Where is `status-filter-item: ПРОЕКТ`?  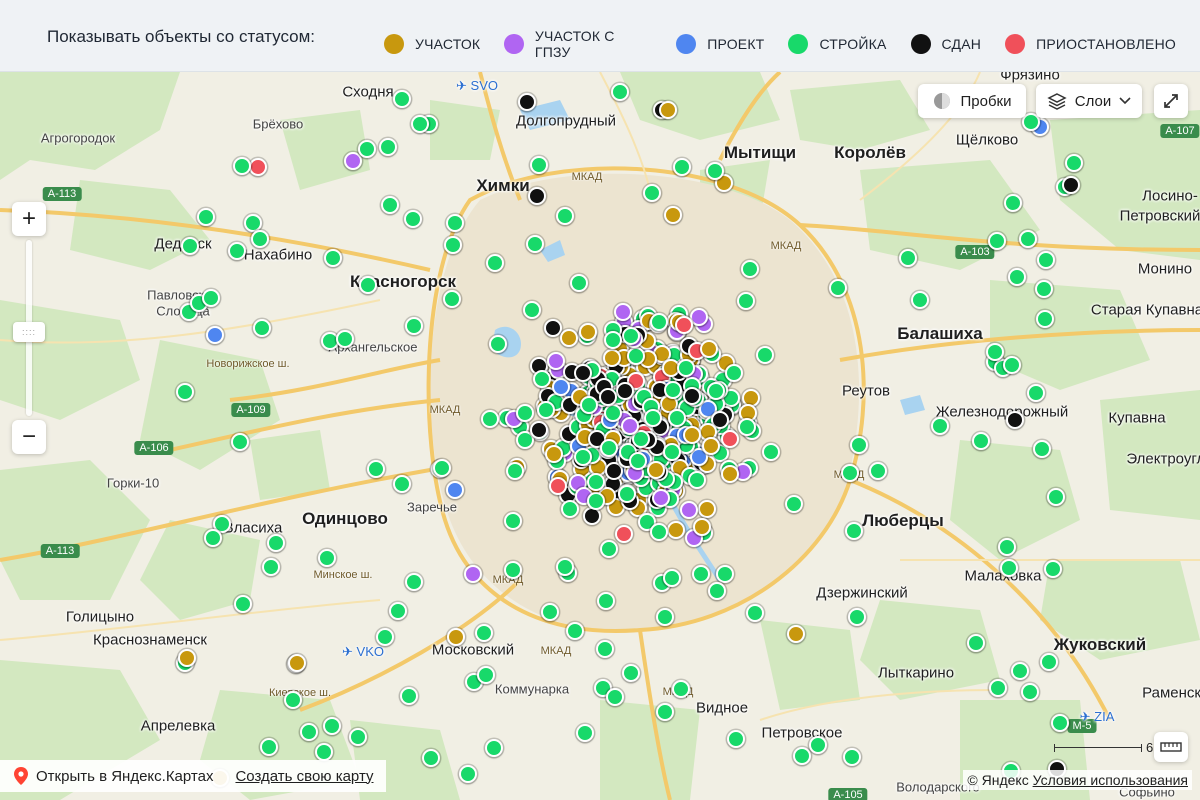 status-filter-item: ПРОЕКТ is located at coordinates (720, 44).